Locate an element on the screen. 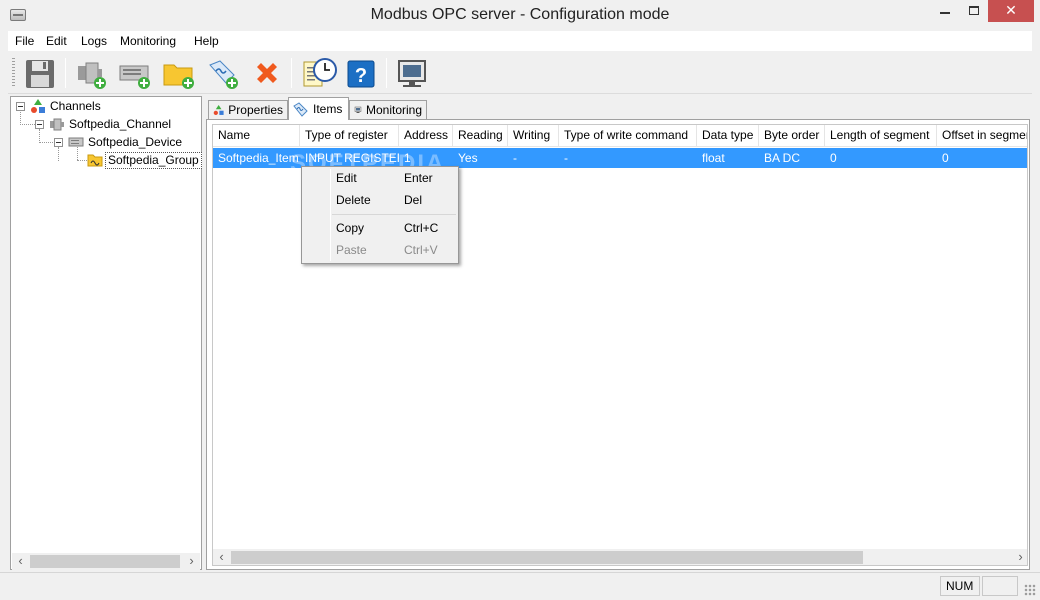  properties-icon is located at coordinates (218, 110).